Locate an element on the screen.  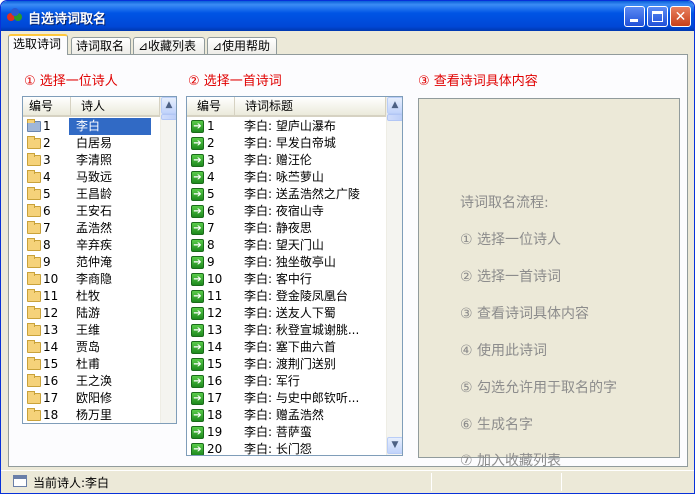
poem-row: ➔ 15 李白: 渡荆门送别 is located at coordinates (286, 364).